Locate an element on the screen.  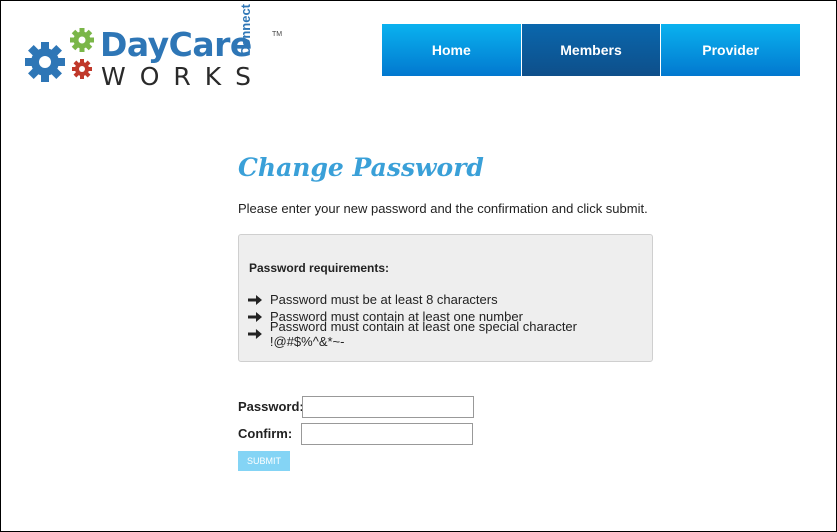
password-label: Password: is located at coordinates (271, 406).